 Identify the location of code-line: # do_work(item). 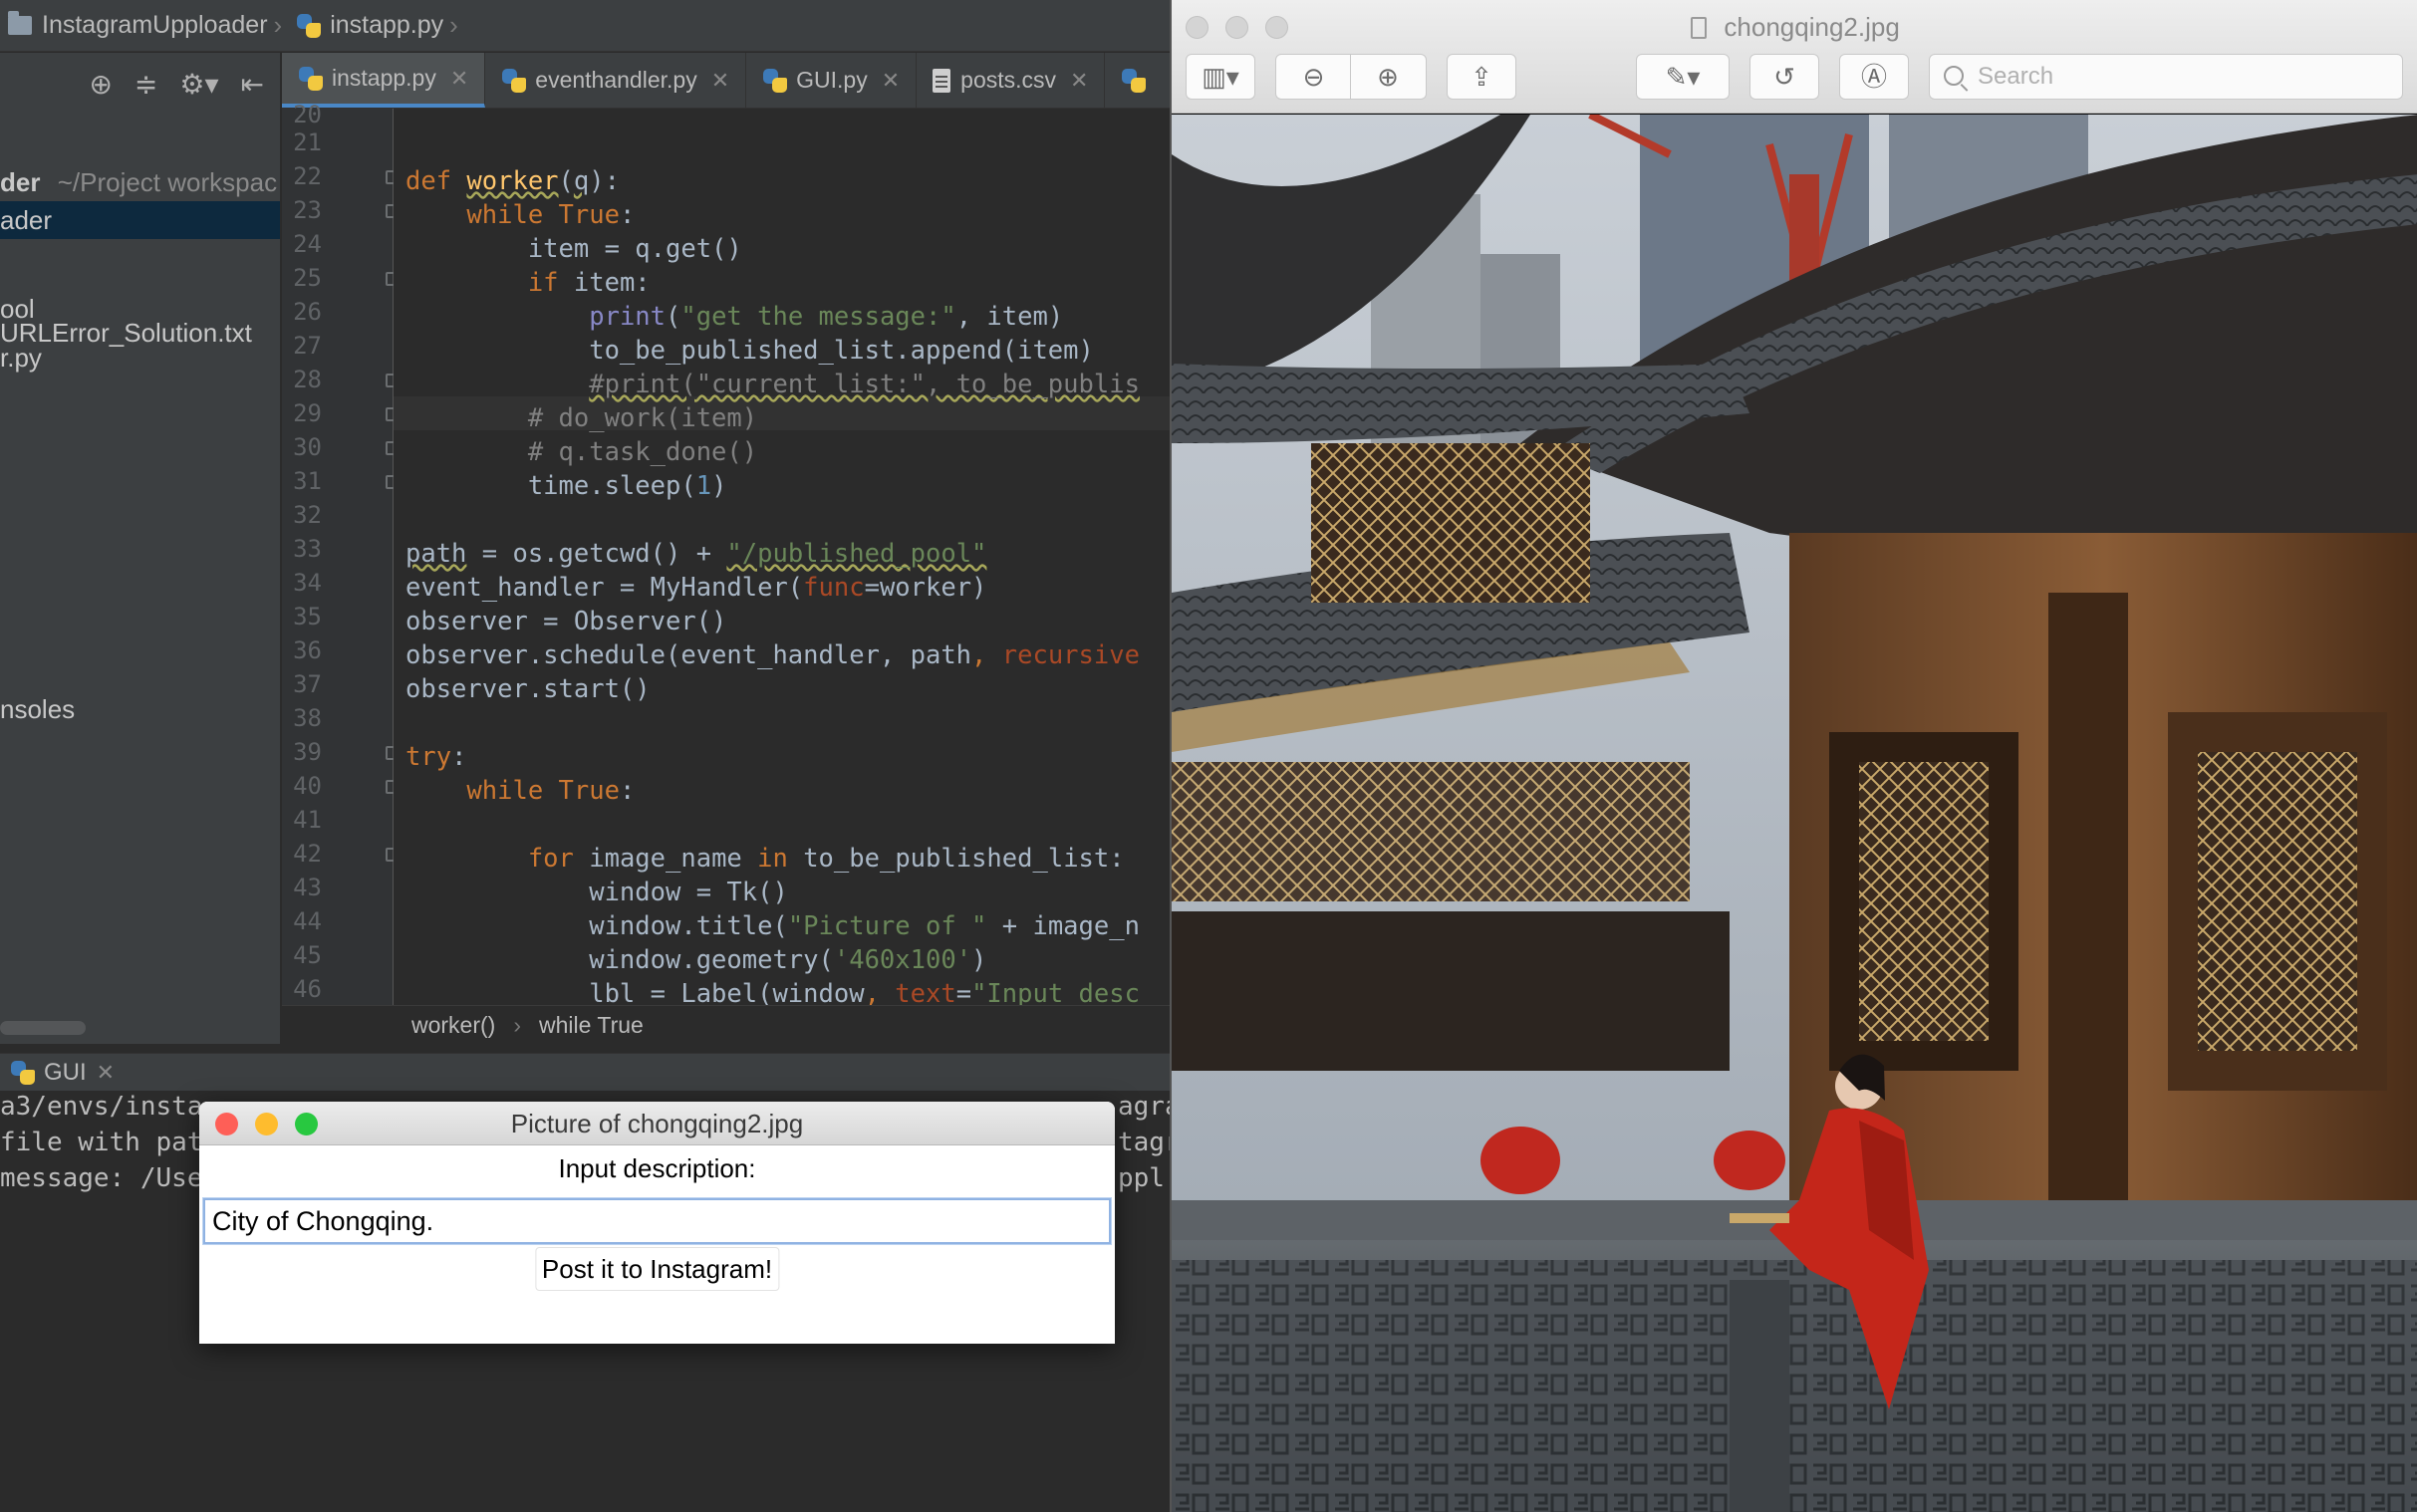
(643, 418).